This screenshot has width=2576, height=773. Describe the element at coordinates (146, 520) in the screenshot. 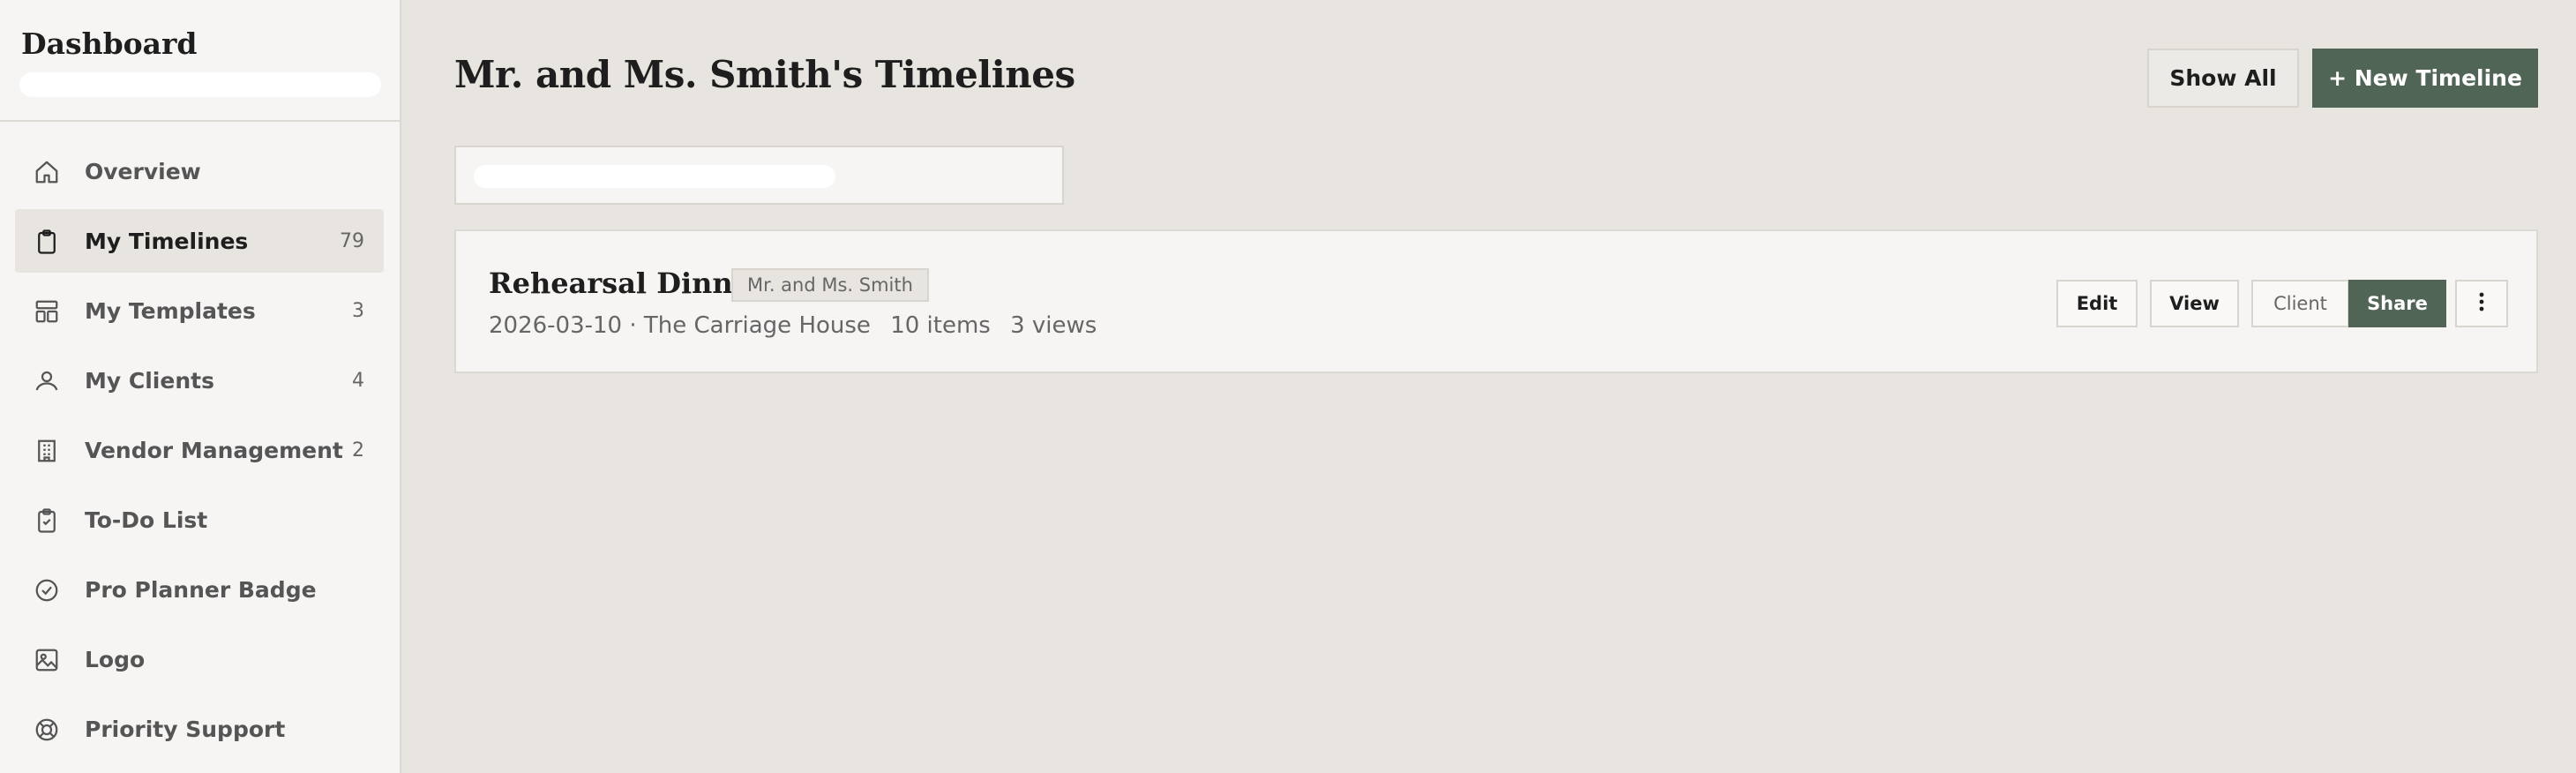

I see `sidebar-item-label: To-Do List` at that location.